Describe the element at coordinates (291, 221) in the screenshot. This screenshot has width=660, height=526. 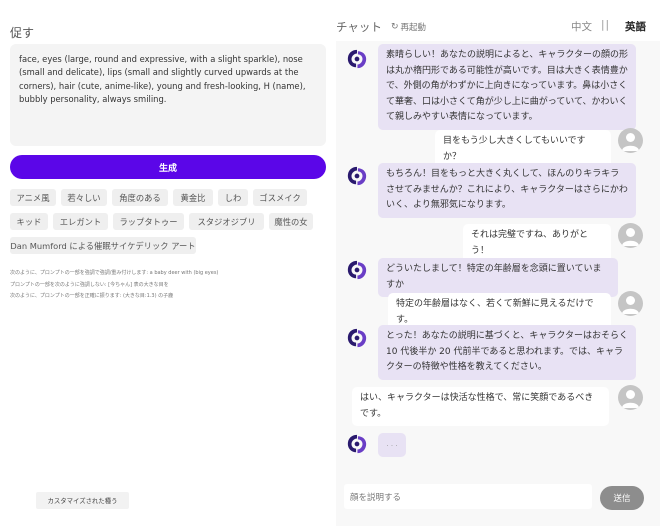
I see `tag-femme-fatale: 魔性の女` at that location.